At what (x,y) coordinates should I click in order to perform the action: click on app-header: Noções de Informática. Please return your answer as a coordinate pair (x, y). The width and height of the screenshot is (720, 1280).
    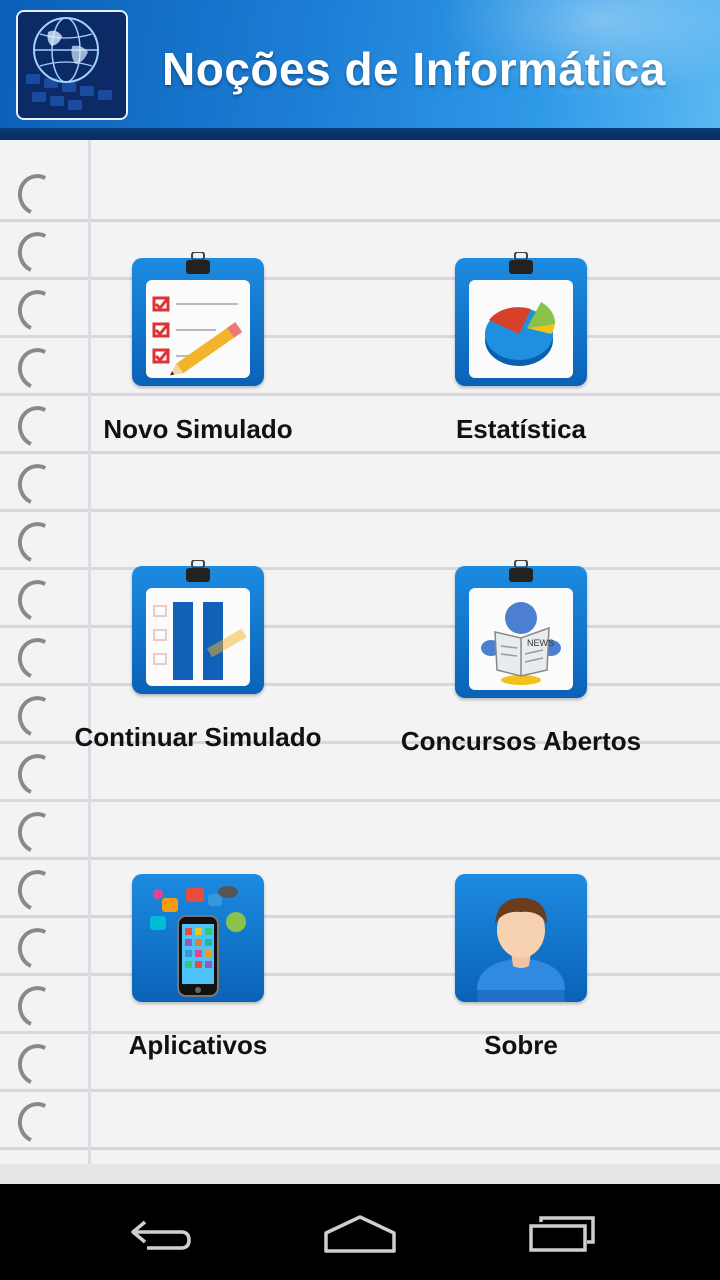
    Looking at the image, I should click on (360, 70).